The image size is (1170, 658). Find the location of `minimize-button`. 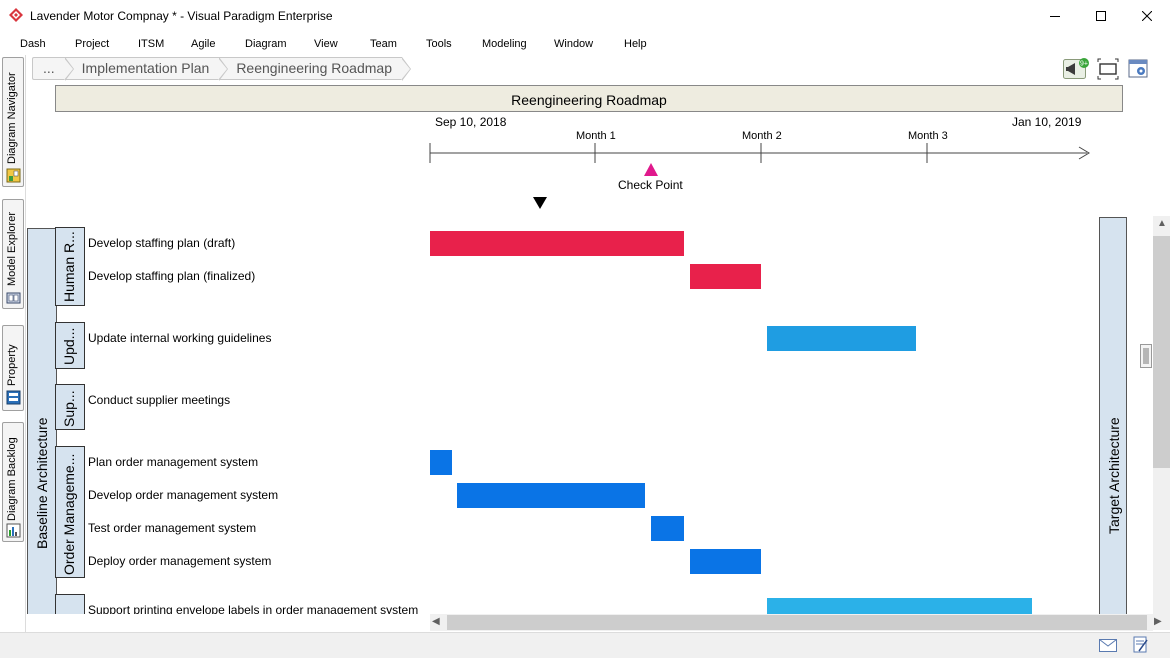

minimize-button is located at coordinates (1055, 16).